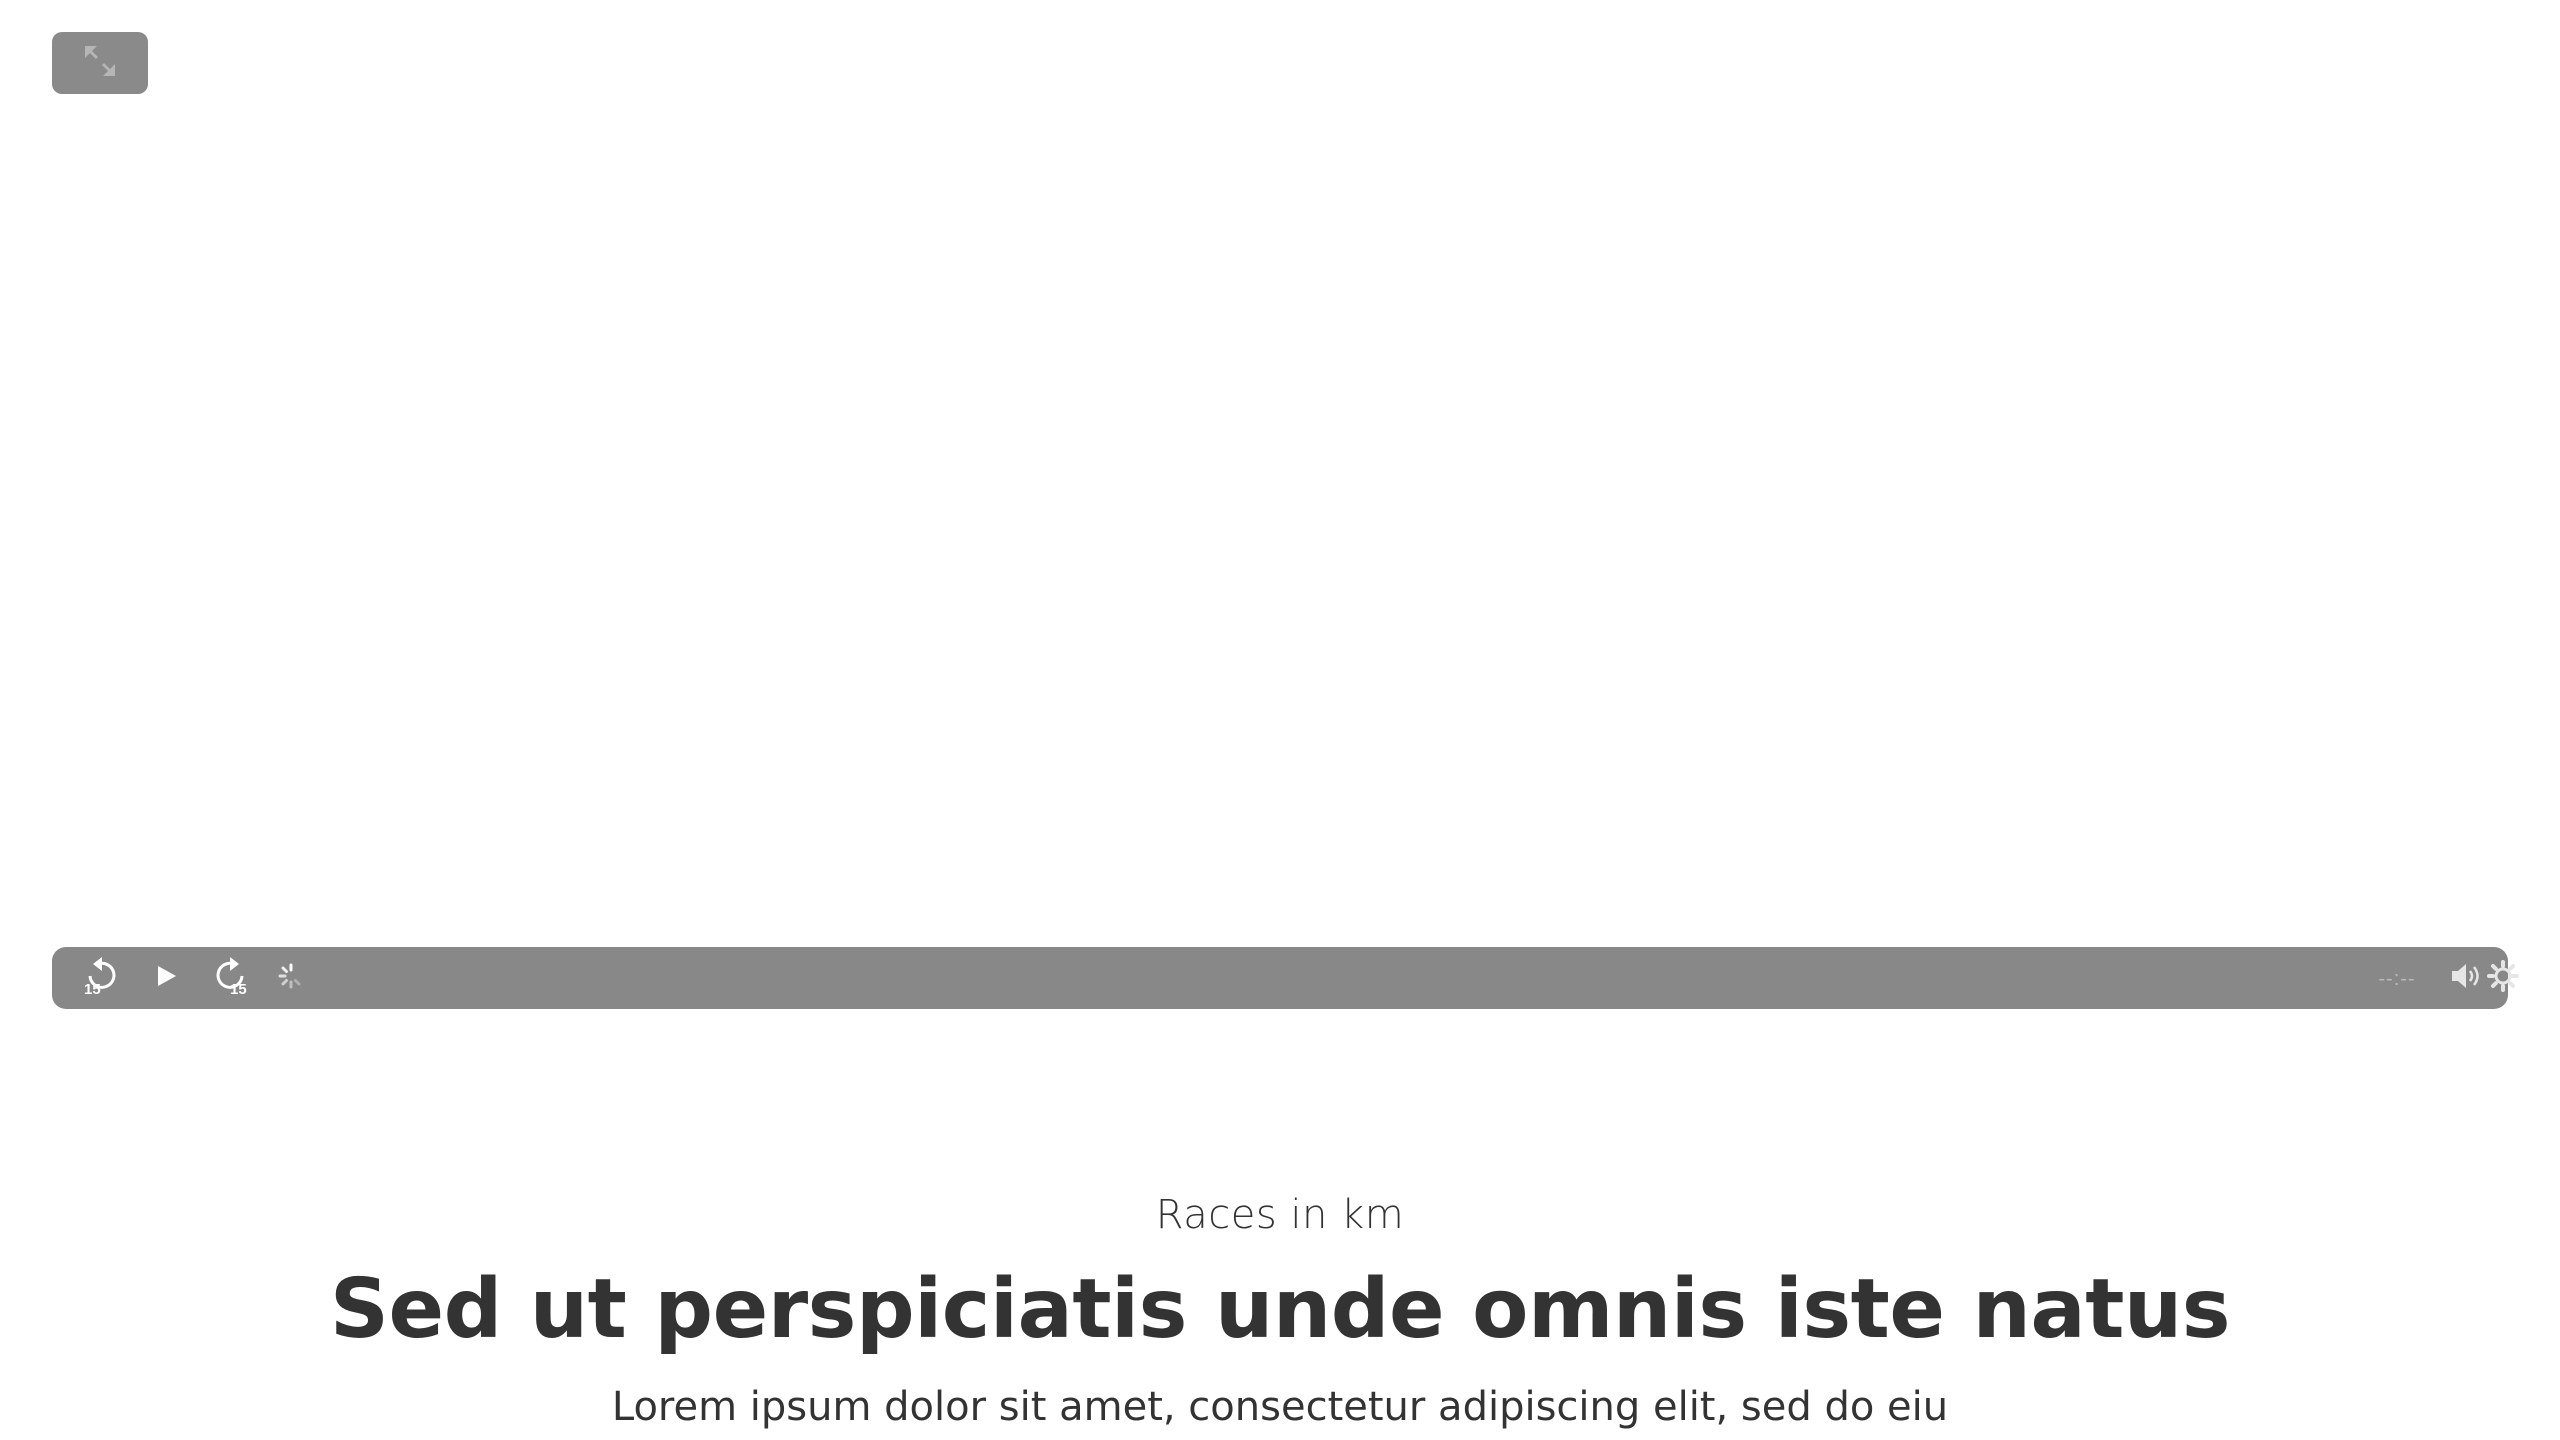 Image resolution: width=2560 pixels, height=1440 pixels. I want to click on loading-spinner-icon, so click(291, 978).